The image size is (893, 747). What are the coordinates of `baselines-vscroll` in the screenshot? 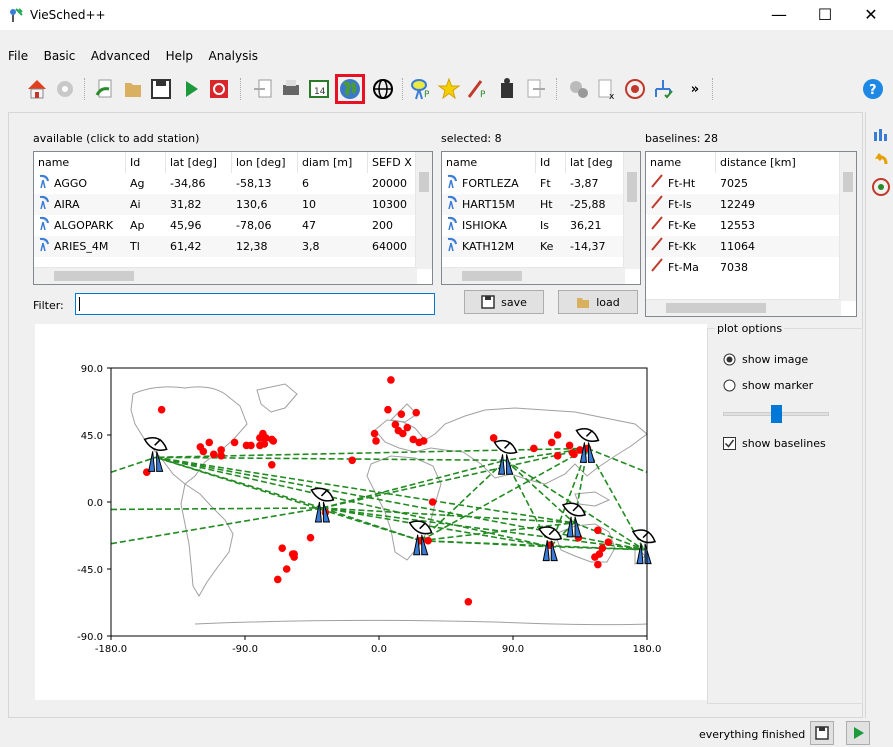 It's located at (847, 226).